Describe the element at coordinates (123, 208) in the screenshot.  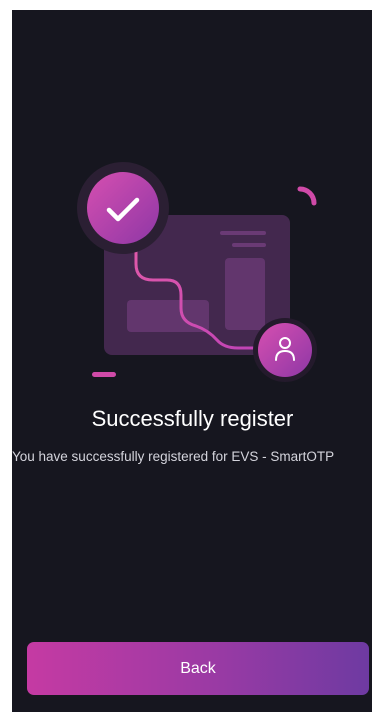
I see `check-circle` at that location.